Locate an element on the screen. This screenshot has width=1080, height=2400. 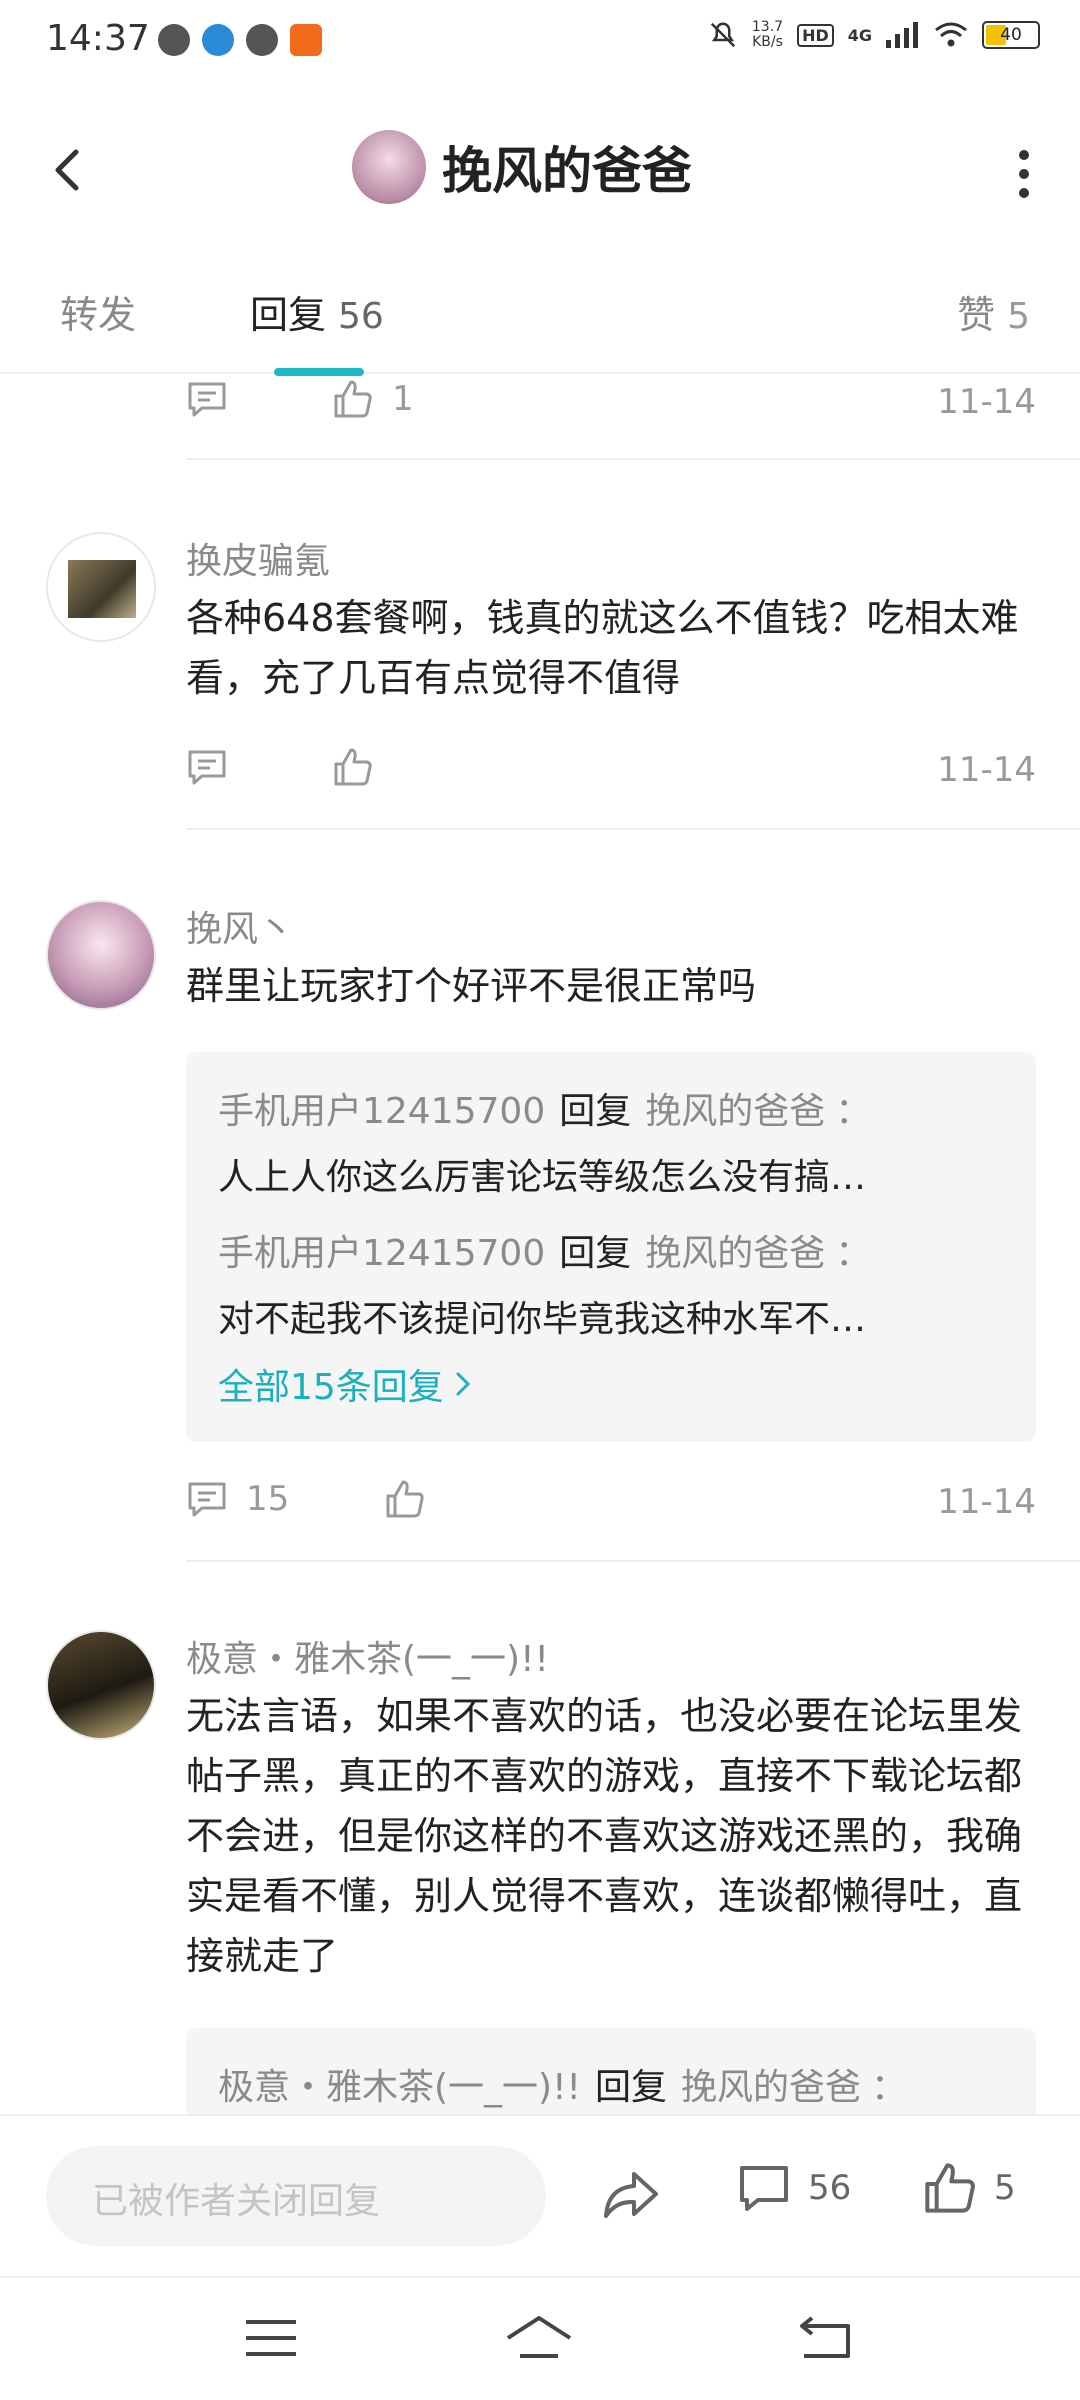
like-count: 1 is located at coordinates (403, 399).